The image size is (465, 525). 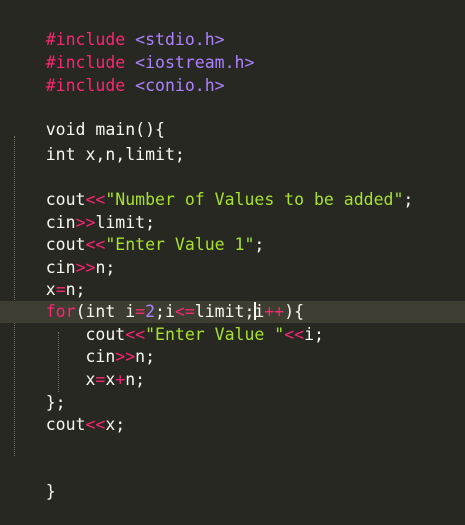 I want to click on function-close-brace: }, so click(x=50, y=491).